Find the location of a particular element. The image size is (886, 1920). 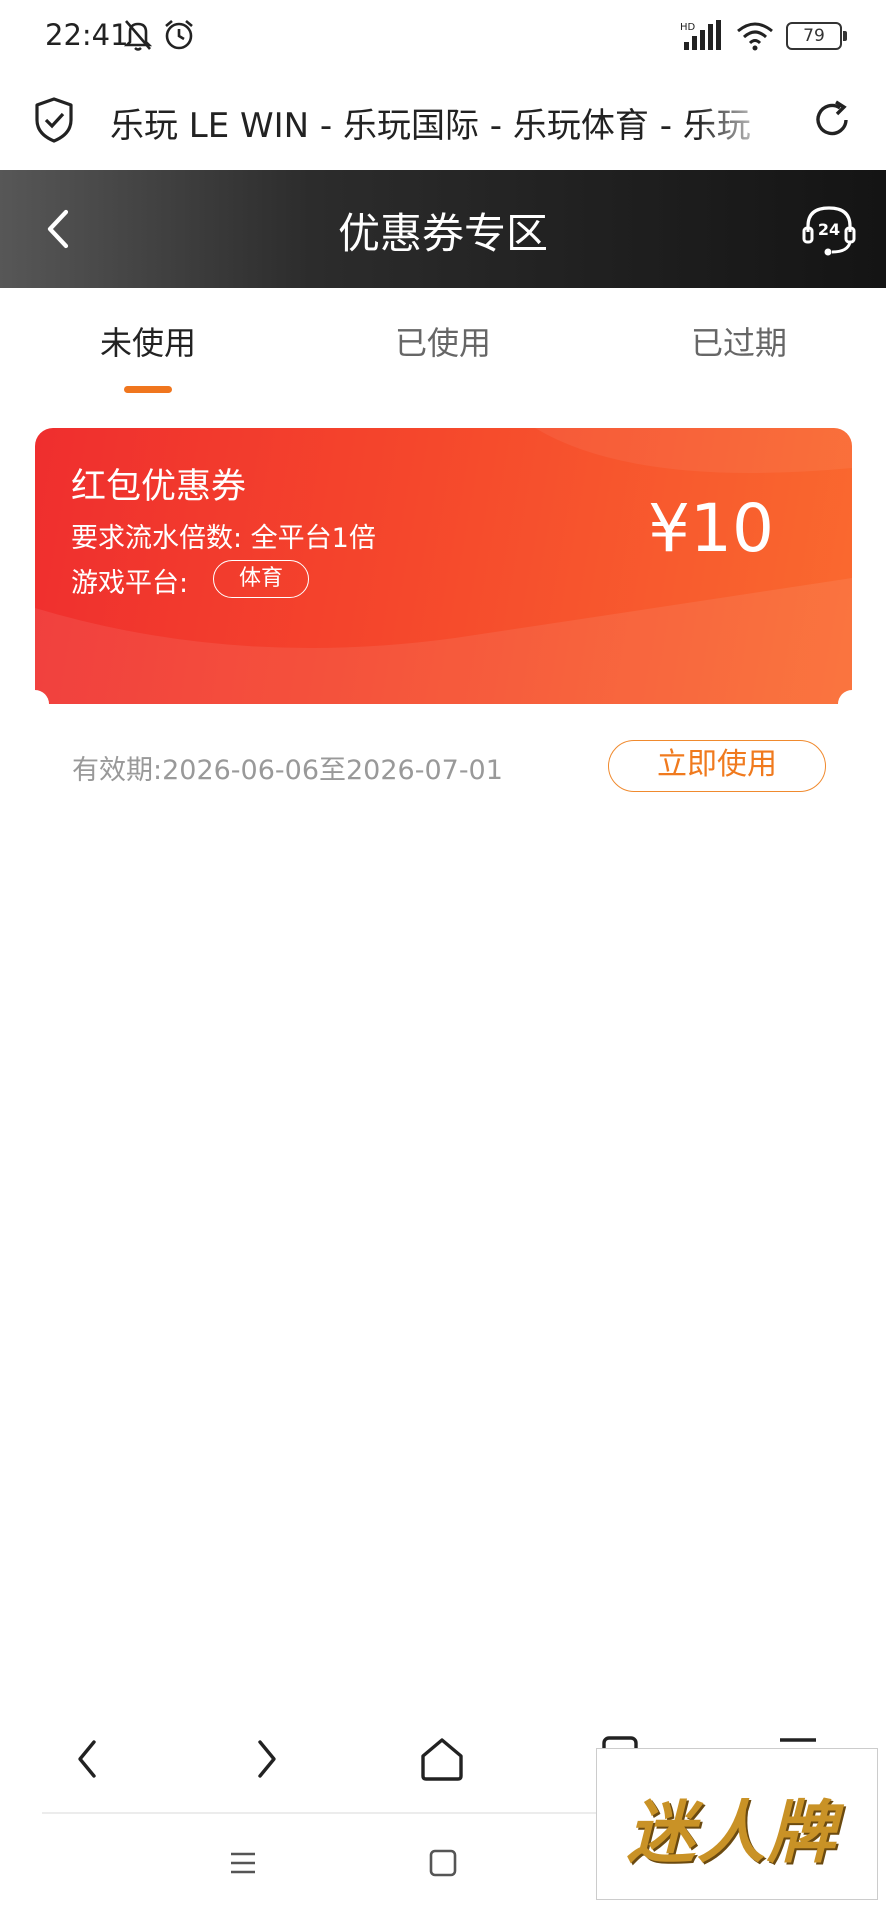

status-time: 22:41 is located at coordinates (87, 35).